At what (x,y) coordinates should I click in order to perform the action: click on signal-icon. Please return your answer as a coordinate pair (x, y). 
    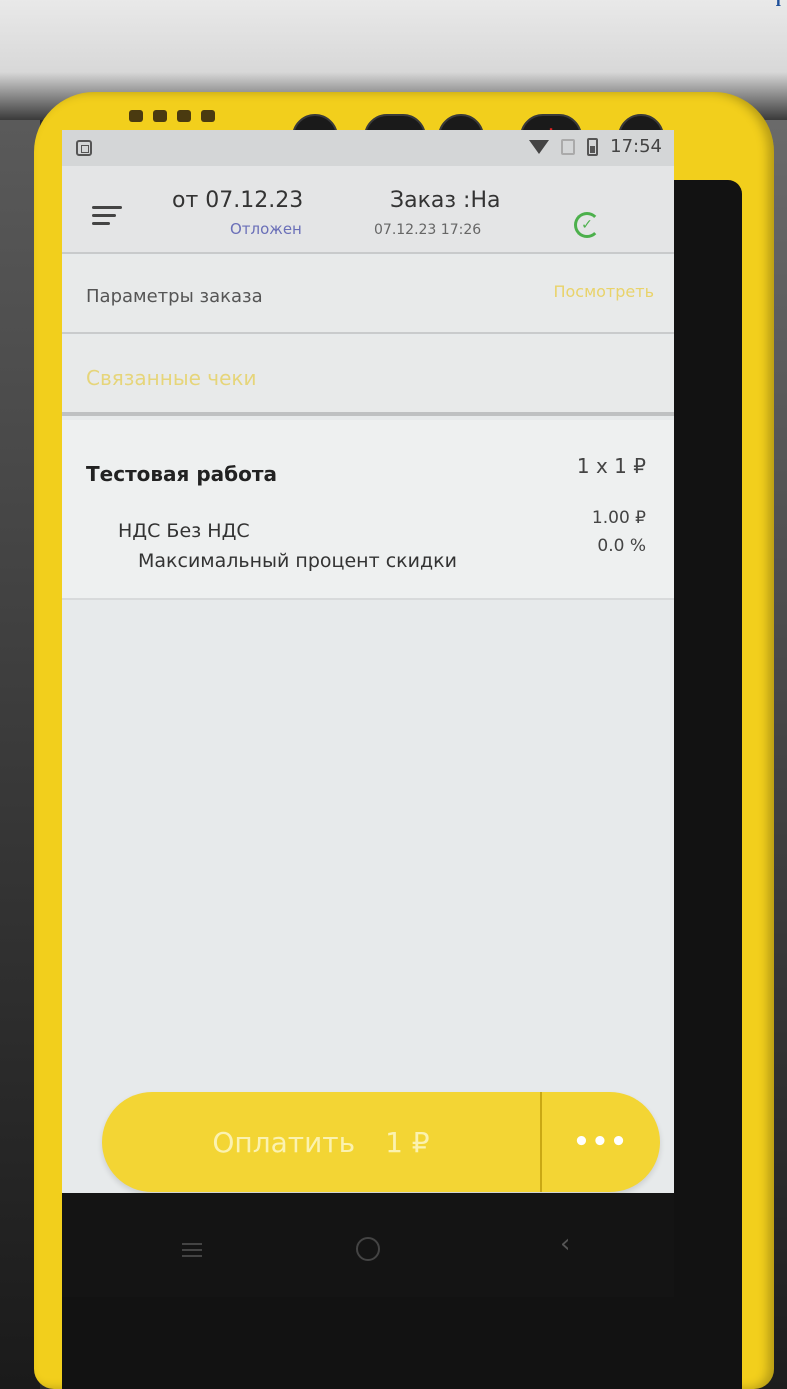
    Looking at the image, I should click on (568, 146).